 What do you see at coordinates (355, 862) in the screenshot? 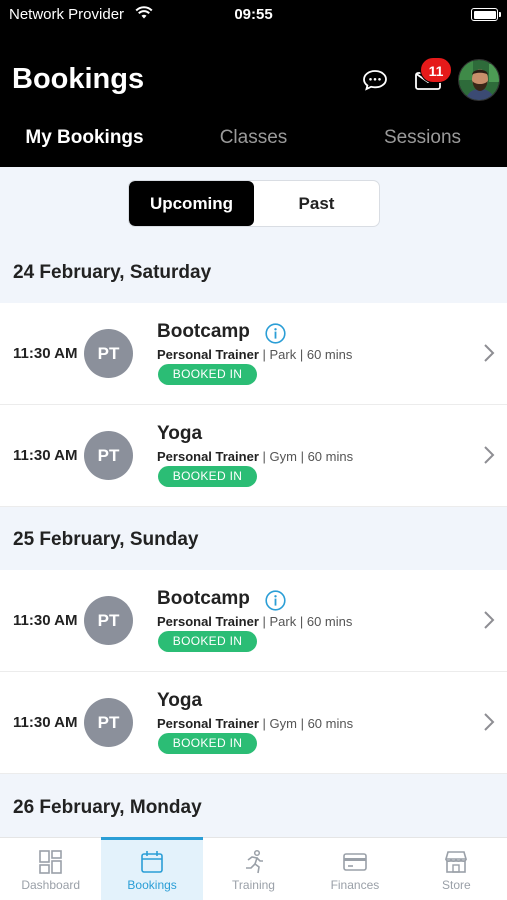
I see `card-icon` at bounding box center [355, 862].